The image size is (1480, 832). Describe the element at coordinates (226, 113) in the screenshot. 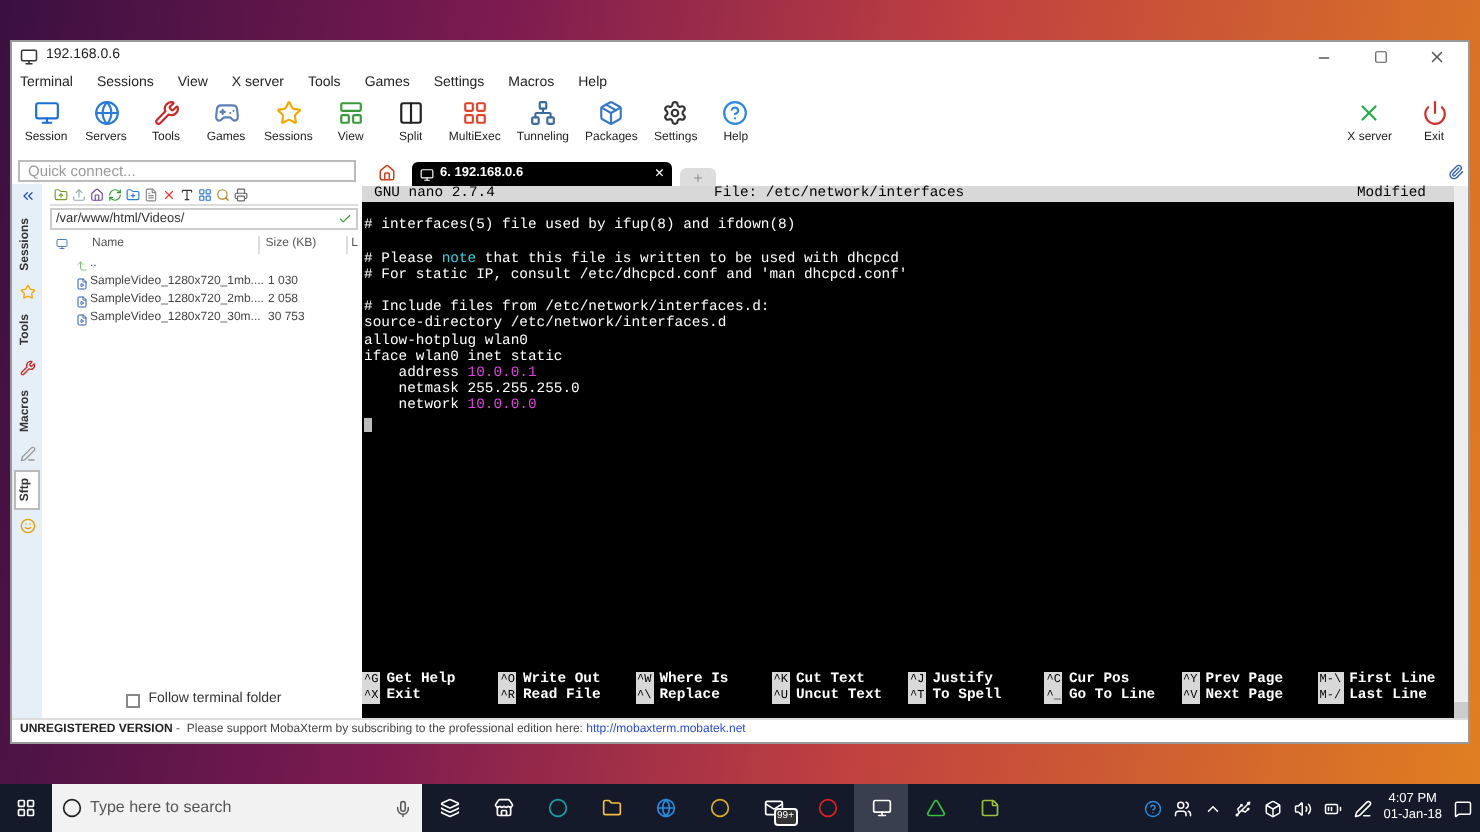

I see `gamepad-icon` at that location.